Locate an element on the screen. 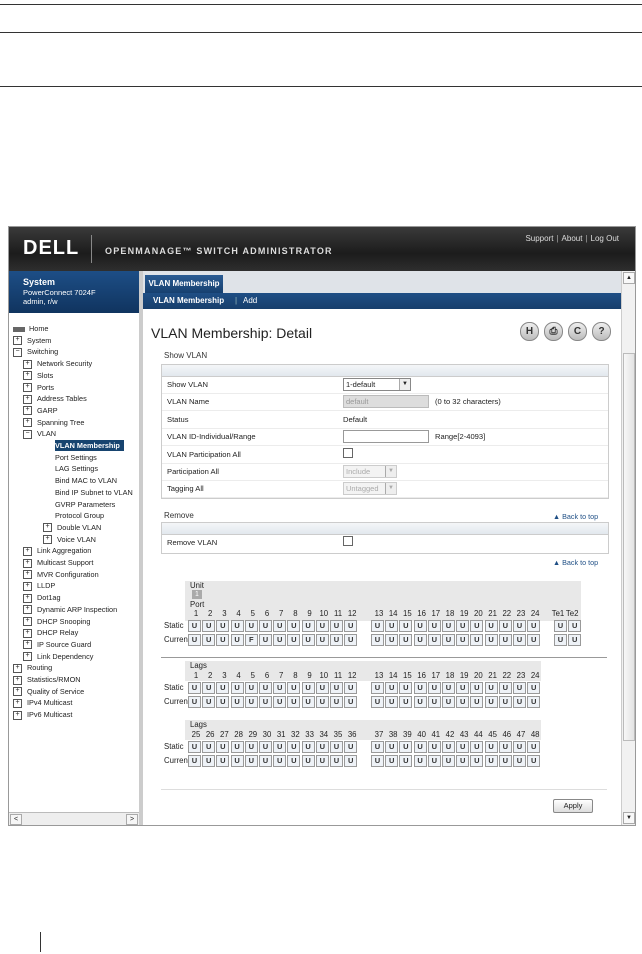 This screenshot has width=642, height=954. nav-item-vlan-membership: VLAN Membership is located at coordinates (89, 445).